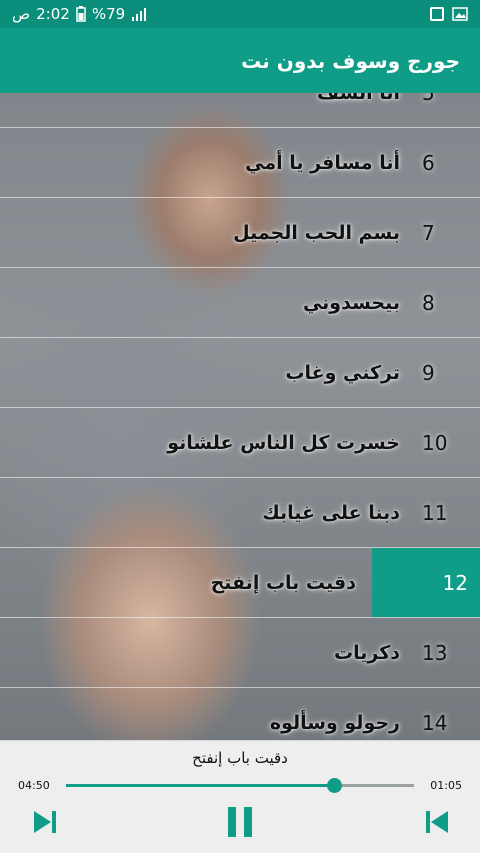  I want to click on song-row: بسم الحب الجميل 7, so click(240, 233).